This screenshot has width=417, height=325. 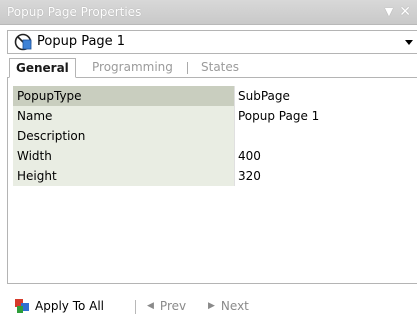 What do you see at coordinates (325, 136) in the screenshot?
I see `property-value` at bounding box center [325, 136].